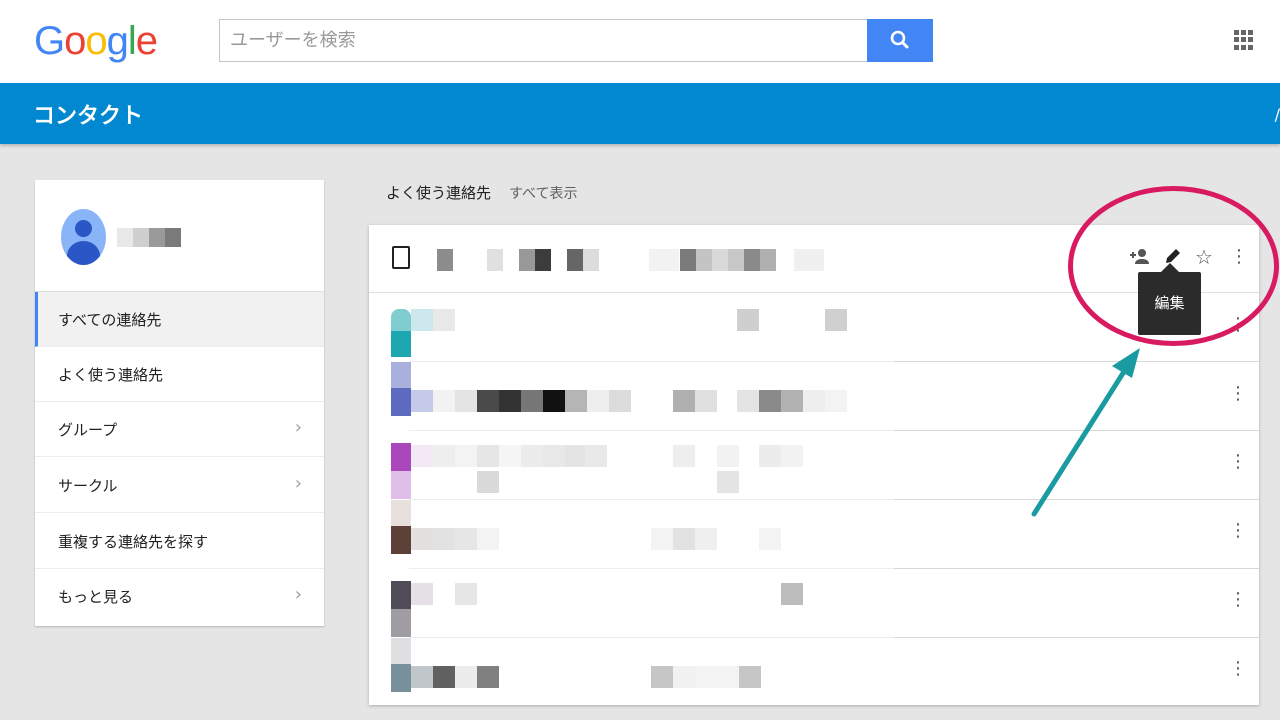 This screenshot has height=720, width=1280. I want to click on sidebar-item-all-contacts: すべての連絡先, so click(179, 319).